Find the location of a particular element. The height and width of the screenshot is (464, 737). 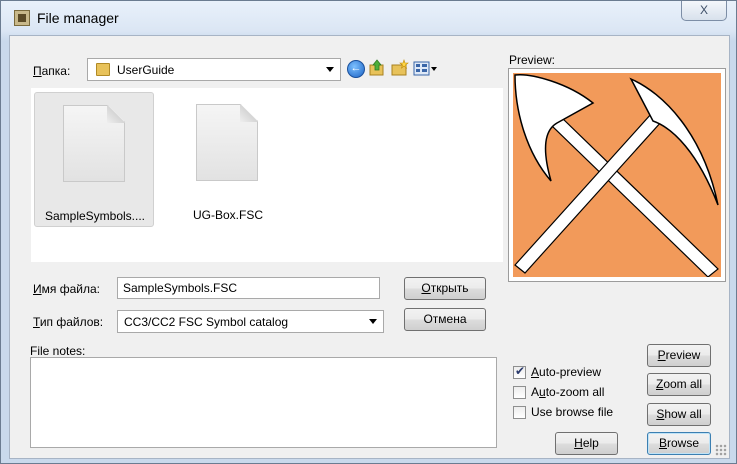

open-button: Открыть is located at coordinates (445, 288).